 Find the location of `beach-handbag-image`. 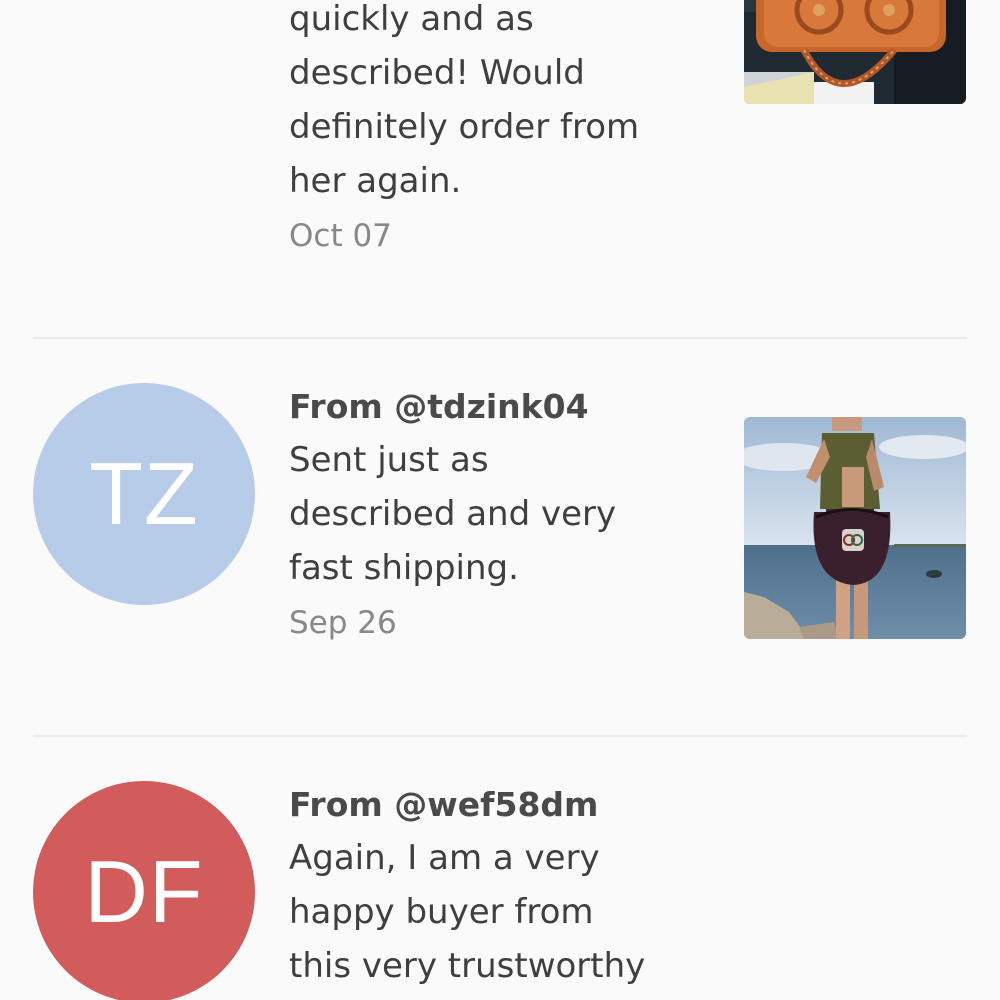

beach-handbag-image is located at coordinates (855, 528).